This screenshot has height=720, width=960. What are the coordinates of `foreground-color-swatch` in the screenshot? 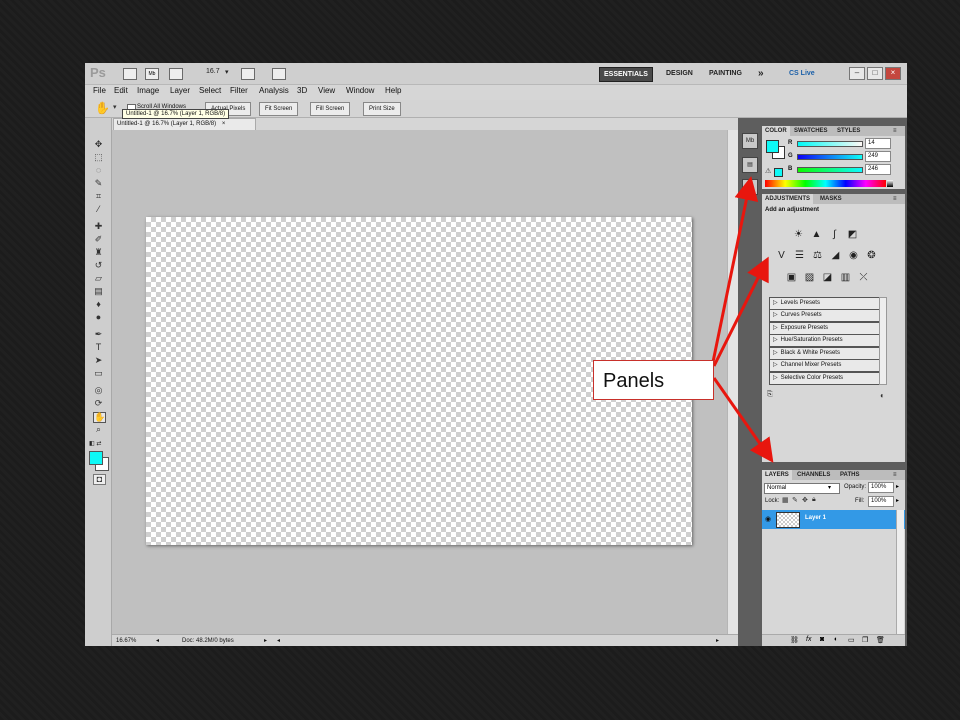 It's located at (96, 458).